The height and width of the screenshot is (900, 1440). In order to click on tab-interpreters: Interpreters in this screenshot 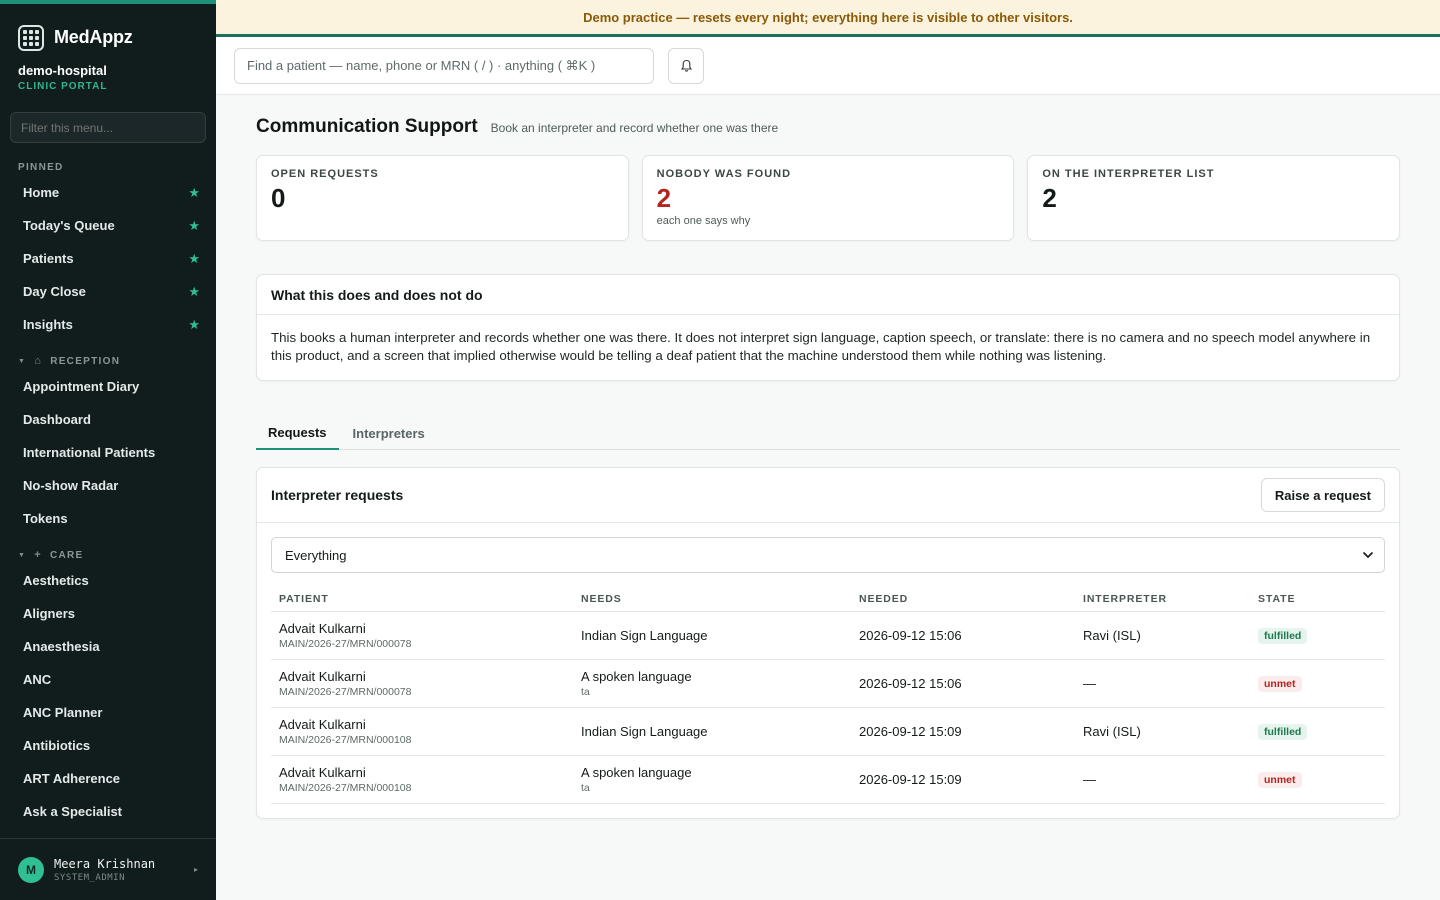, I will do `click(389, 433)`.